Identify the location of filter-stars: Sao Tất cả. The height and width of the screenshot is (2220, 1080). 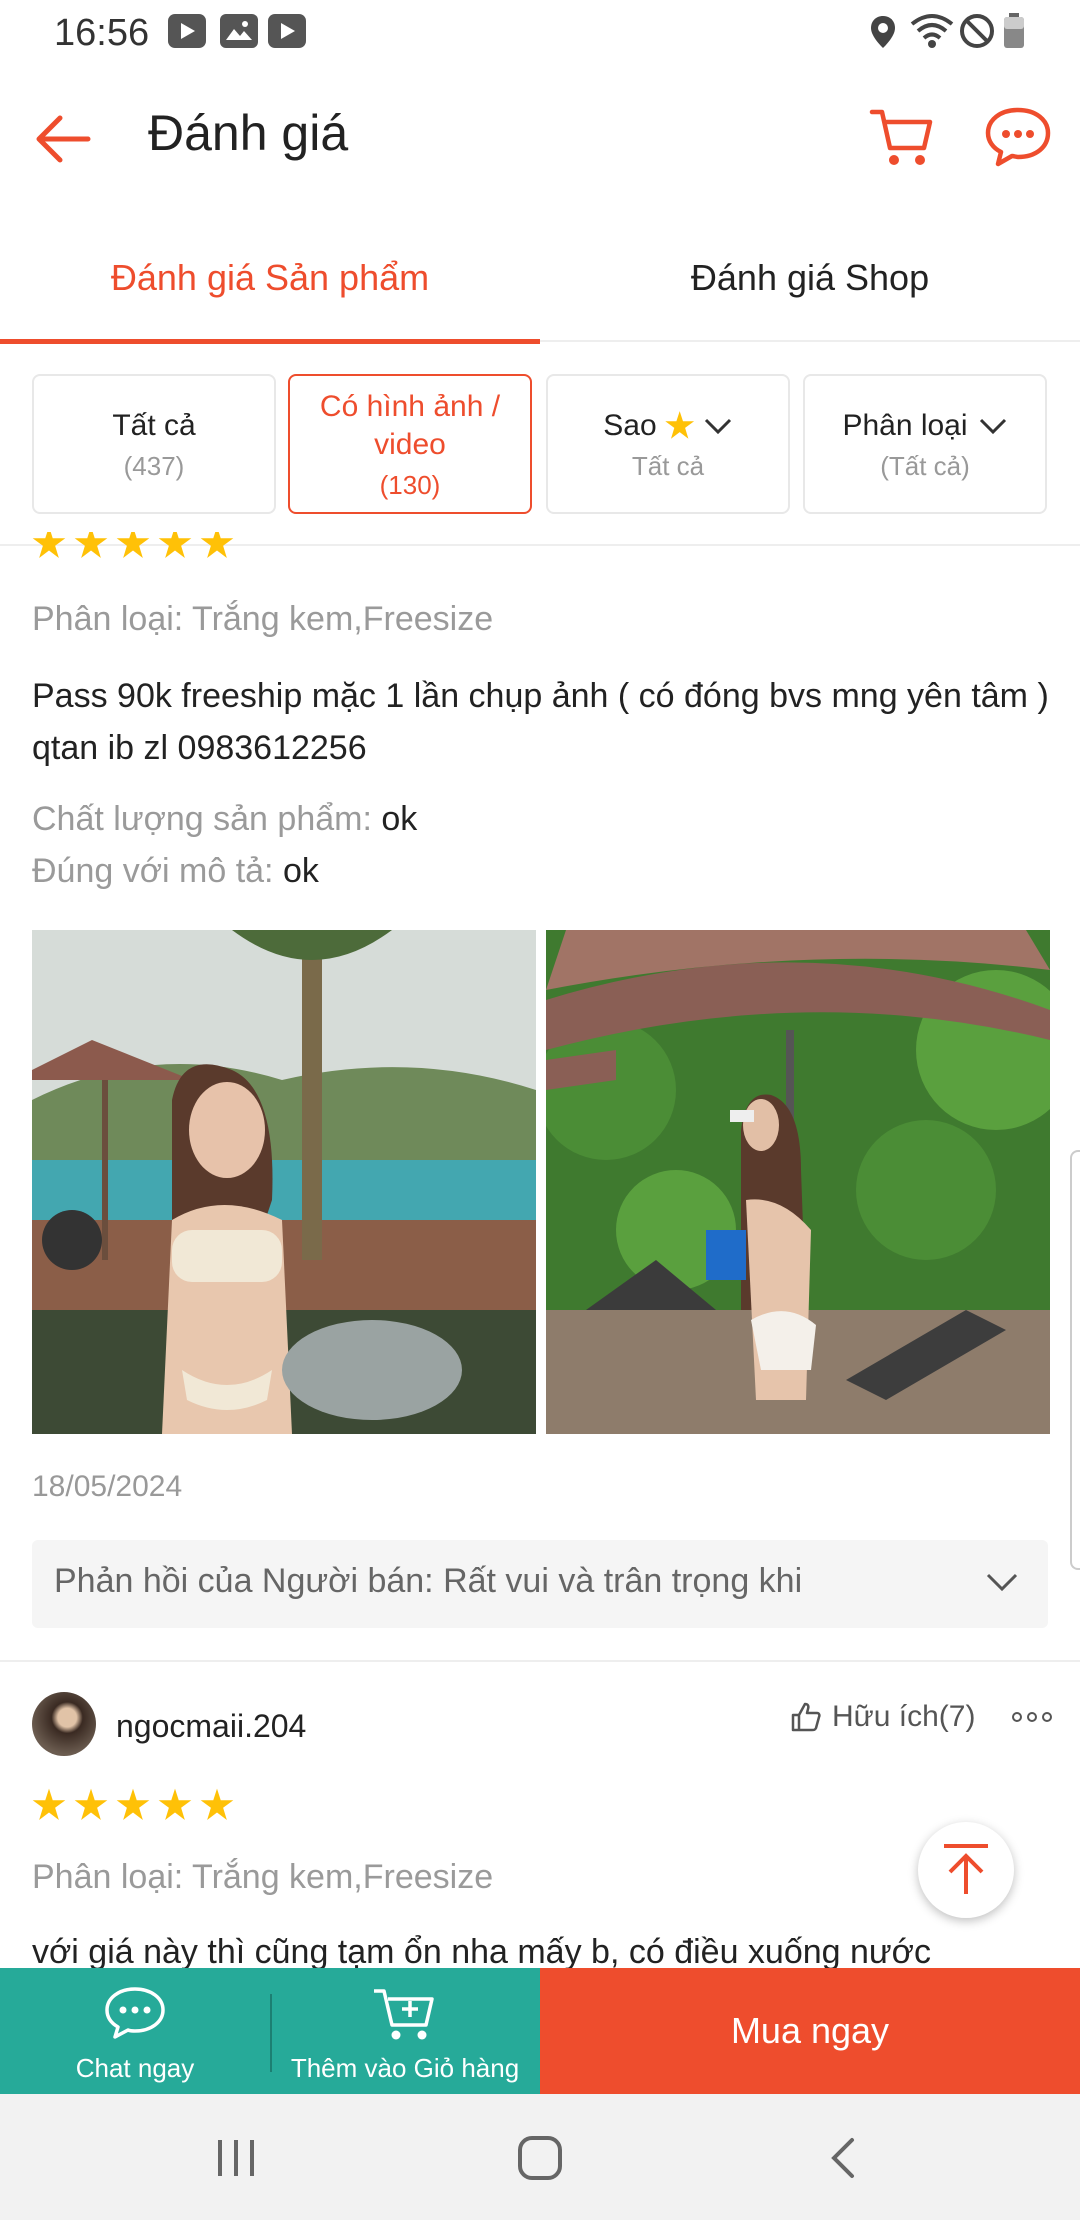
(668, 444).